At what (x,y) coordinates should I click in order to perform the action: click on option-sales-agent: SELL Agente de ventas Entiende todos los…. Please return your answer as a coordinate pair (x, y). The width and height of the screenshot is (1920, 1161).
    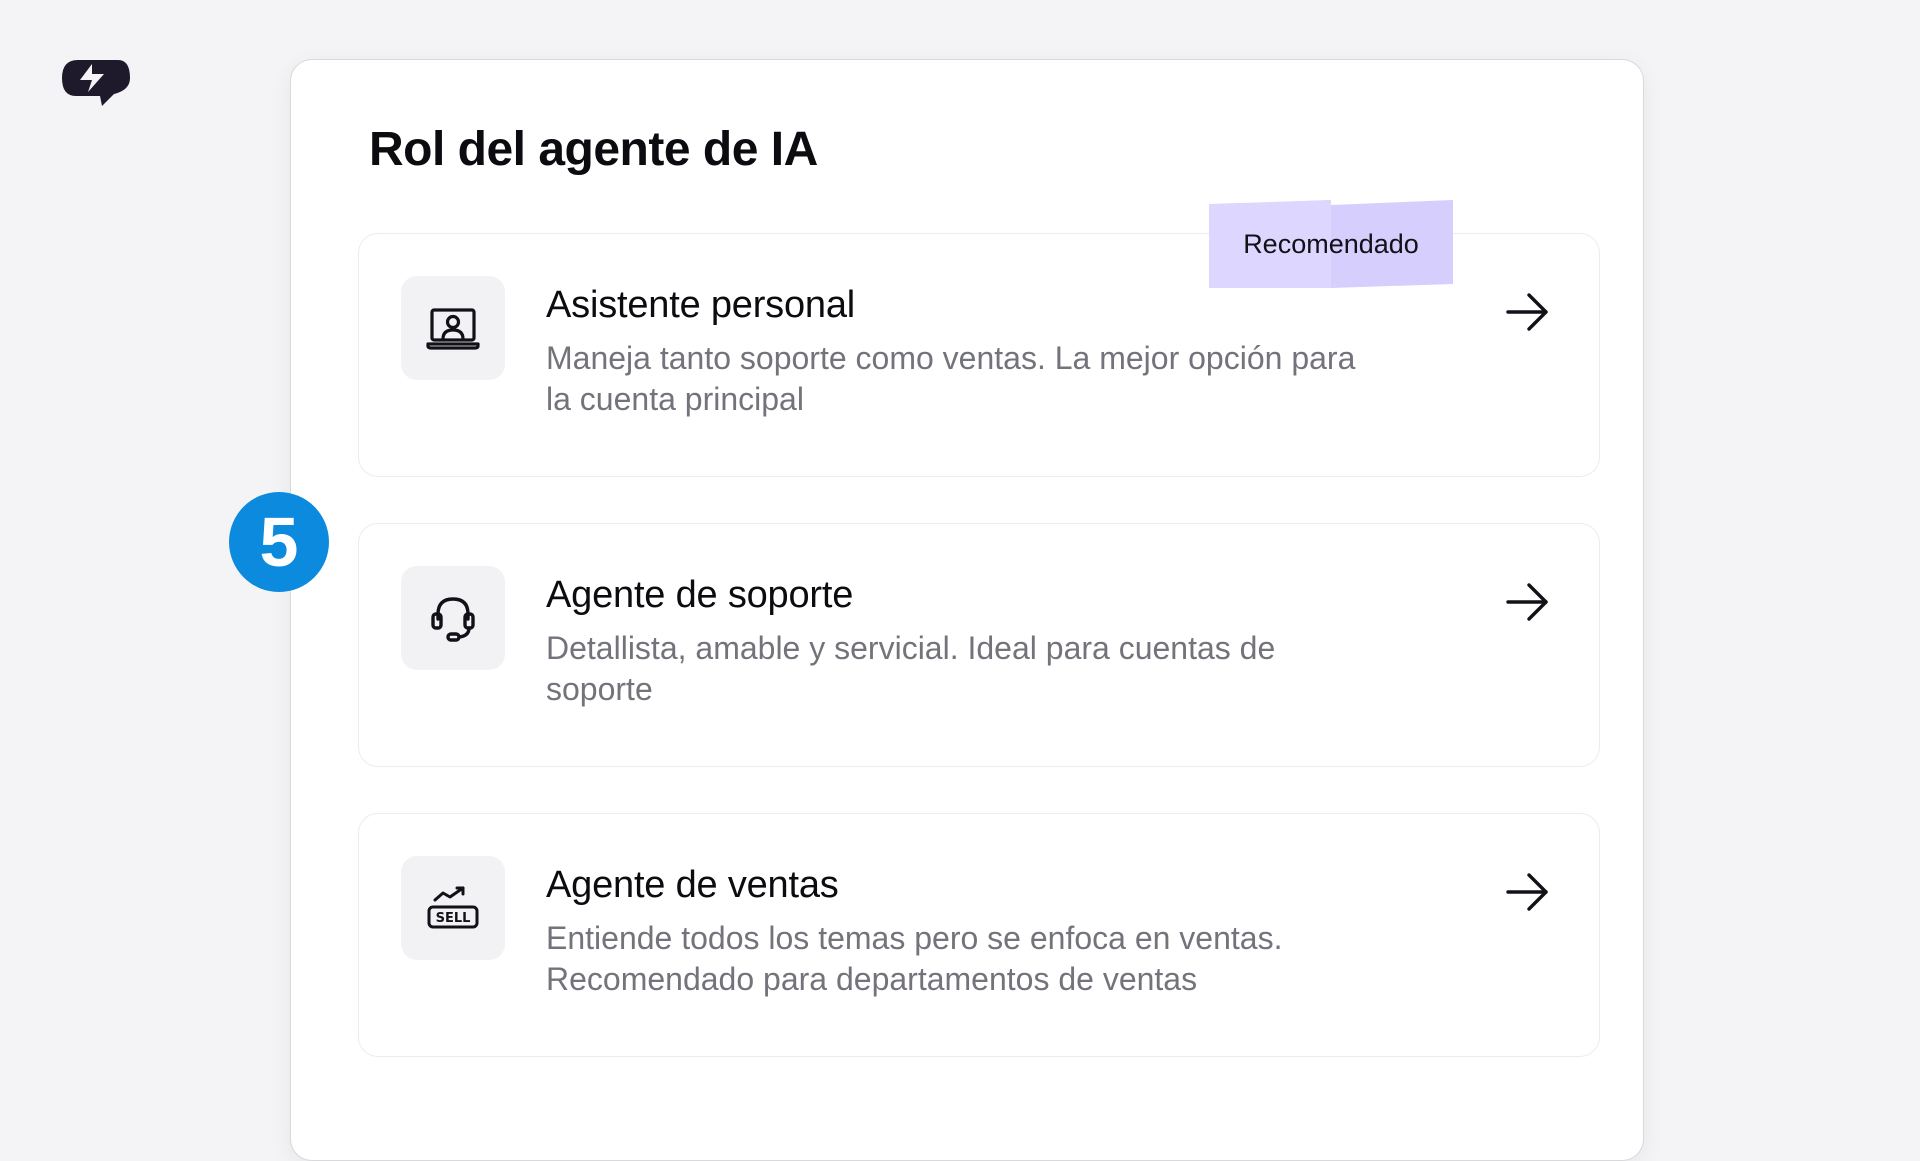
    Looking at the image, I should click on (979, 935).